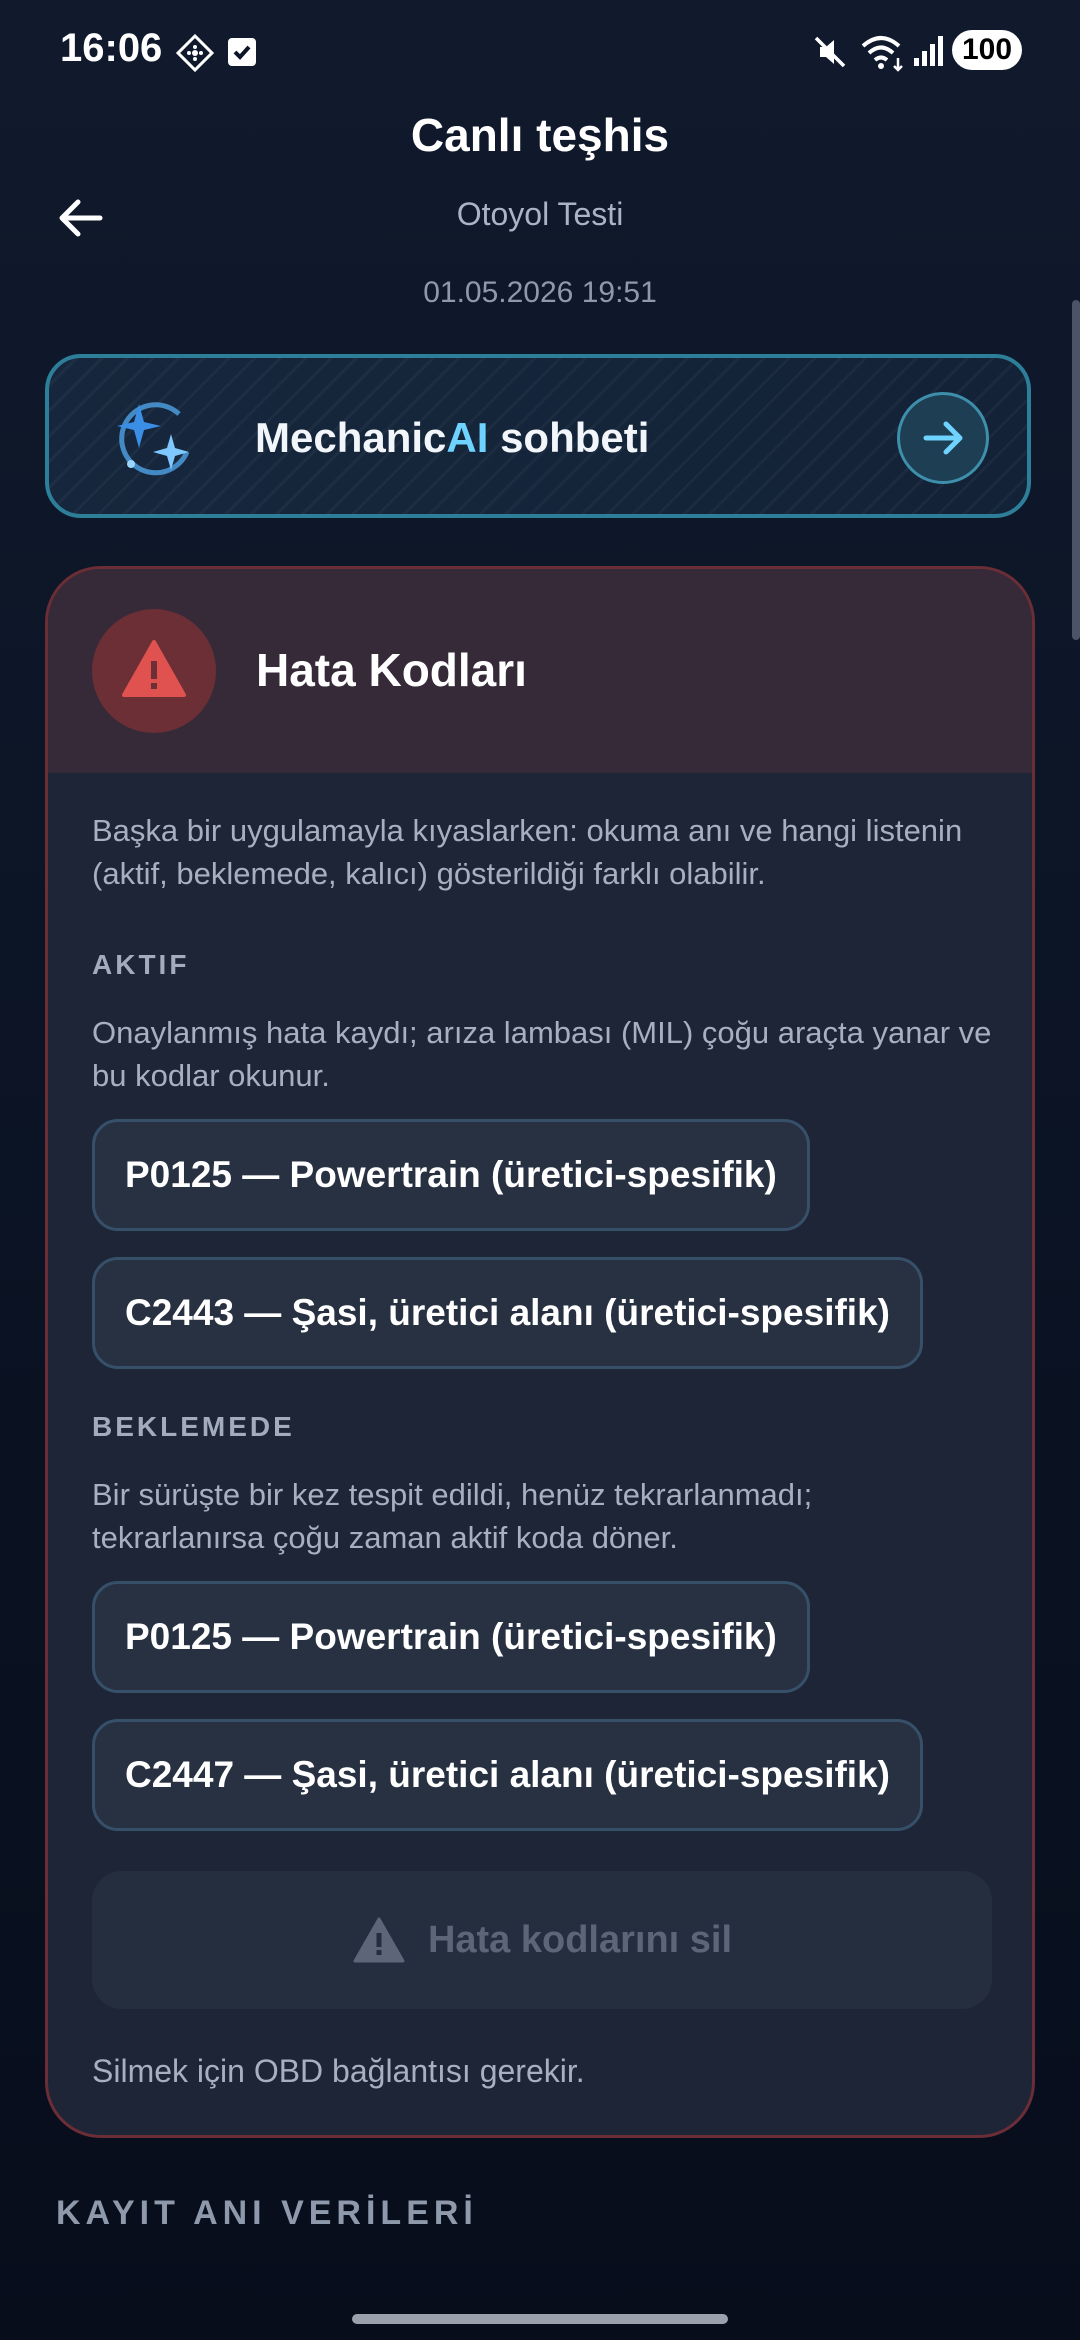 The image size is (1080, 2340). Describe the element at coordinates (451, 1175) in the screenshot. I see `active-code-chip: P0125 — Powertrain (üretici-spesifik)` at that location.